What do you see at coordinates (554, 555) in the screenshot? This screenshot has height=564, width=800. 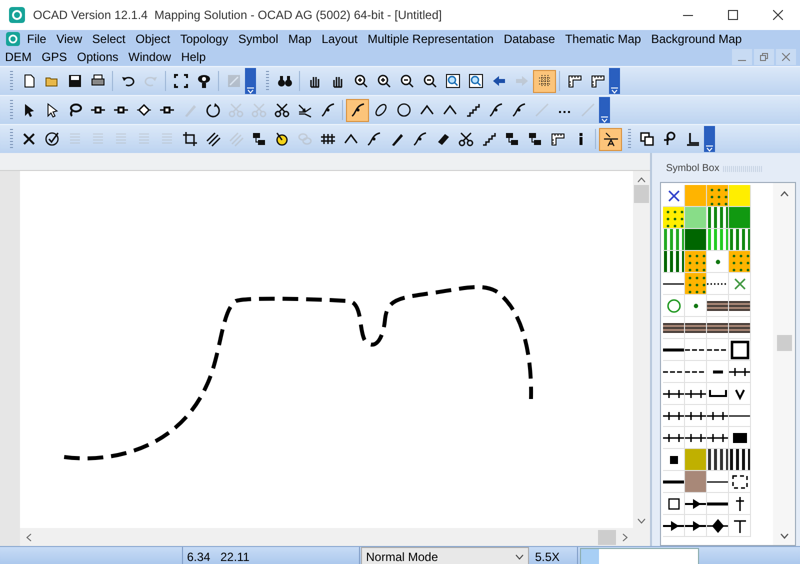 I see `zoom-readout: 5.5X` at bounding box center [554, 555].